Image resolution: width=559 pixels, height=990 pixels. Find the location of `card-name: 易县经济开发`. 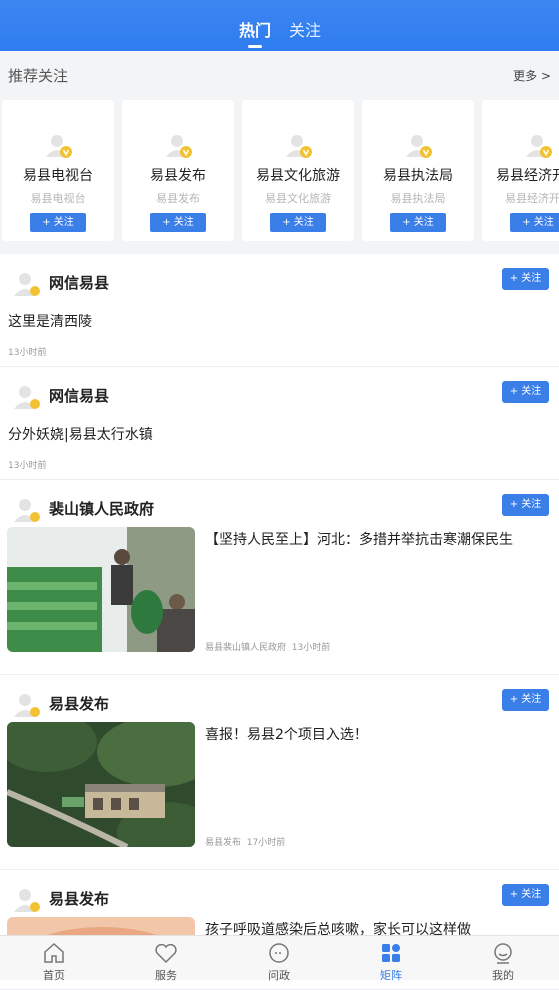

card-name: 易县经济开发 is located at coordinates (527, 176).